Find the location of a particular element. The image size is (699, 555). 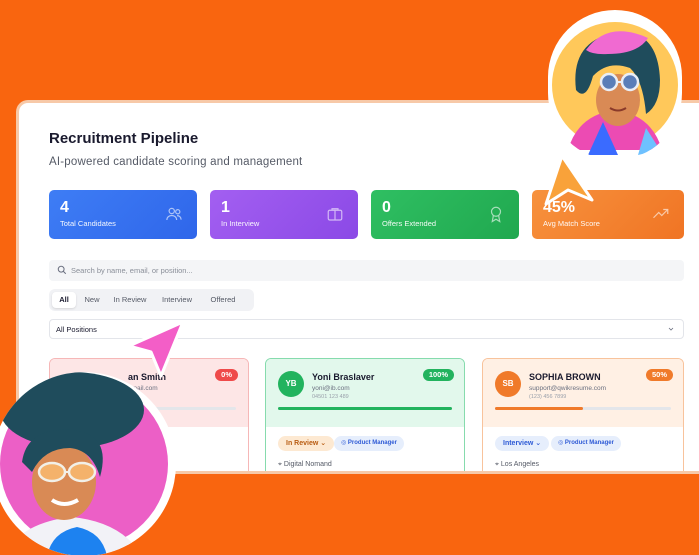

candidate-name: SOPHIA BROWN is located at coordinates (565, 377).